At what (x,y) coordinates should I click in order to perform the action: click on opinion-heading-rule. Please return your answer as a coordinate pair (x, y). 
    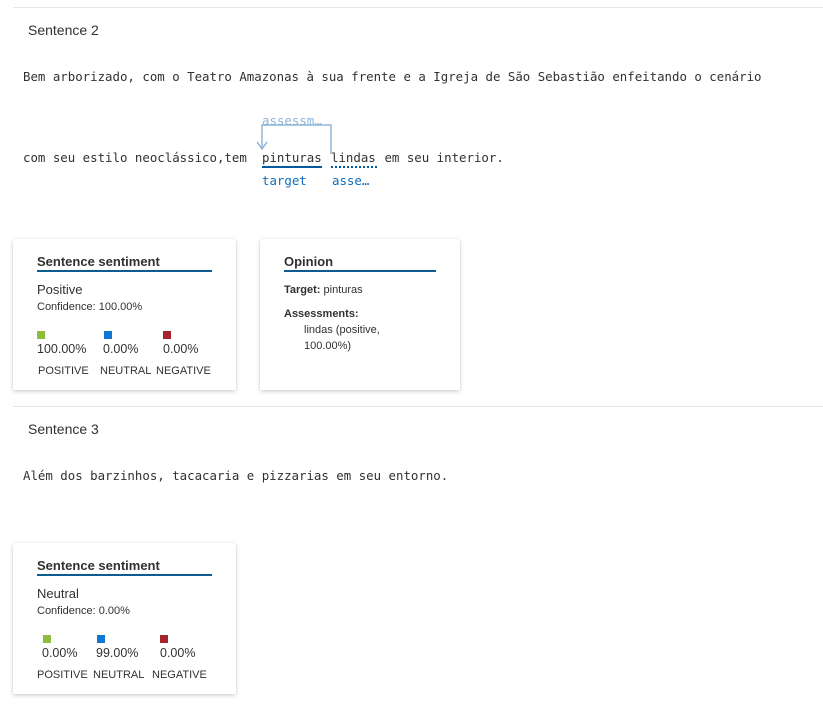
    Looking at the image, I should click on (360, 271).